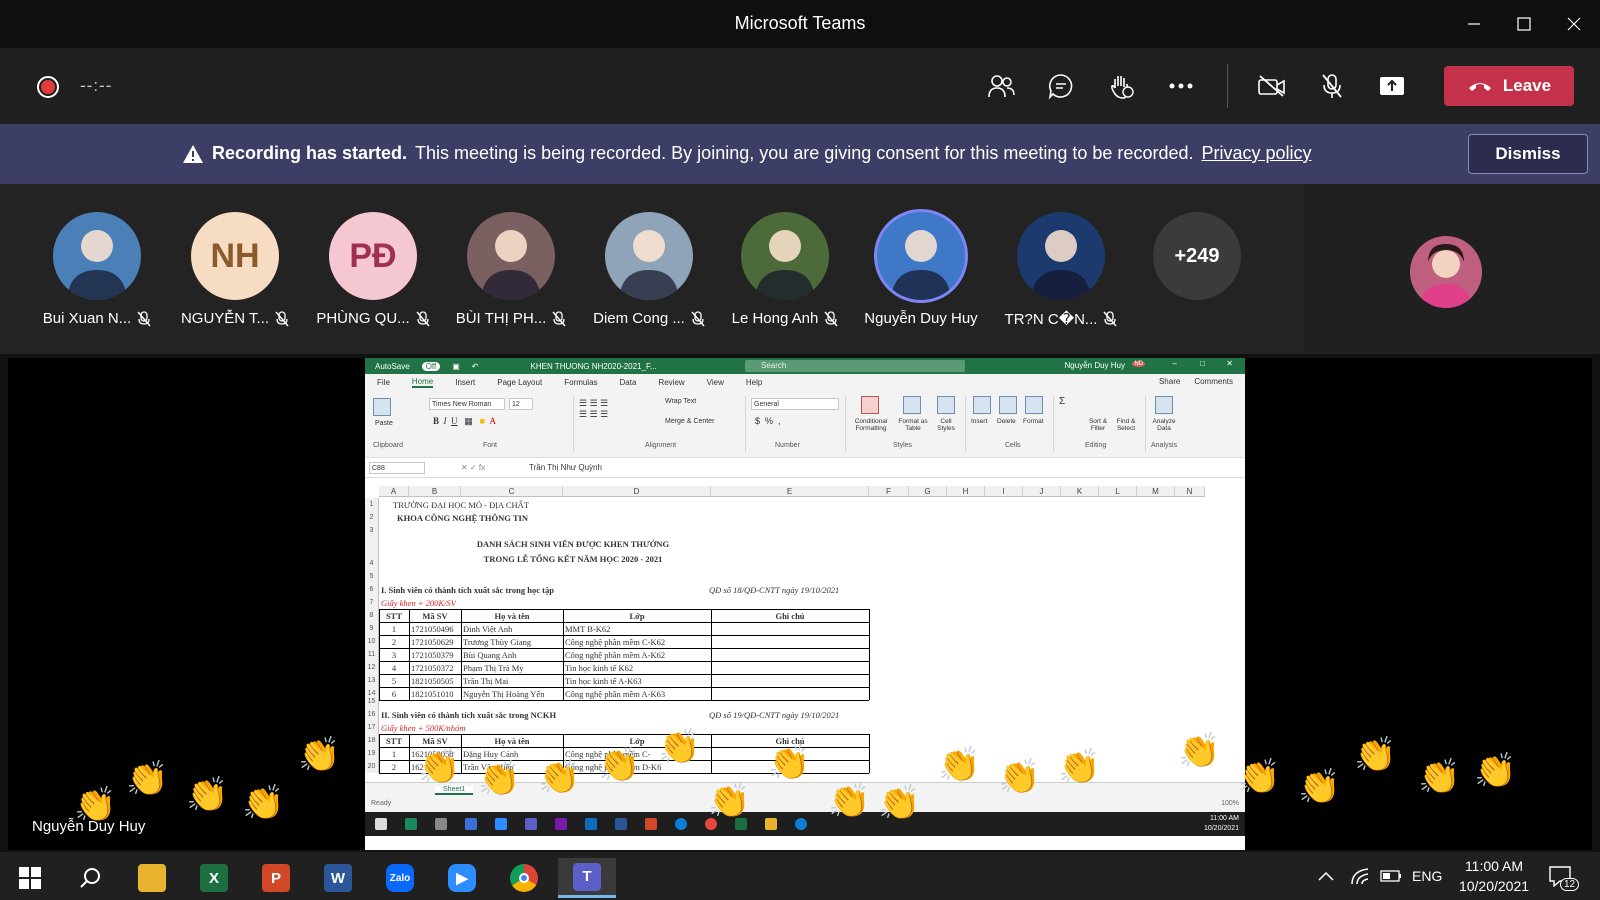 The image size is (1600, 900). What do you see at coordinates (394, 681) in the screenshot?
I see `table-cell: 5` at bounding box center [394, 681].